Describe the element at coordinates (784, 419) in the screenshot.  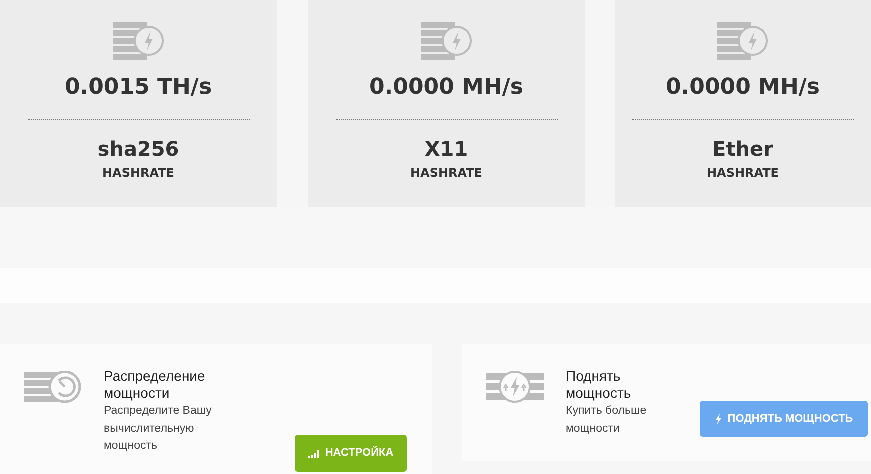
I see `upgrade-power-button: ПОДНЯТЬ МОЩНОСТЬ` at that location.